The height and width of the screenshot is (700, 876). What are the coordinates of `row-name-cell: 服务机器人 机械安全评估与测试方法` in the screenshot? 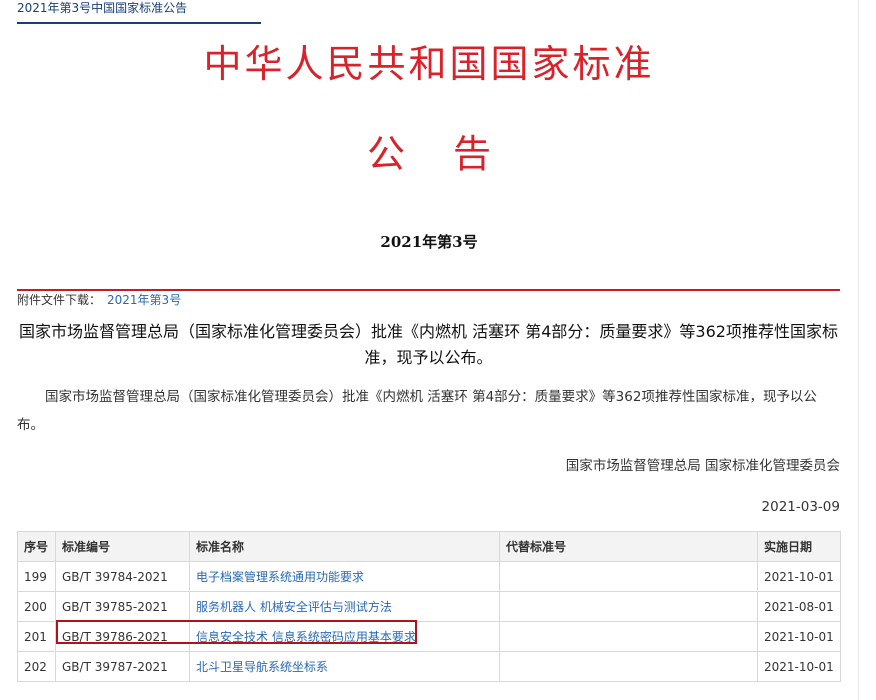 It's located at (344, 606).